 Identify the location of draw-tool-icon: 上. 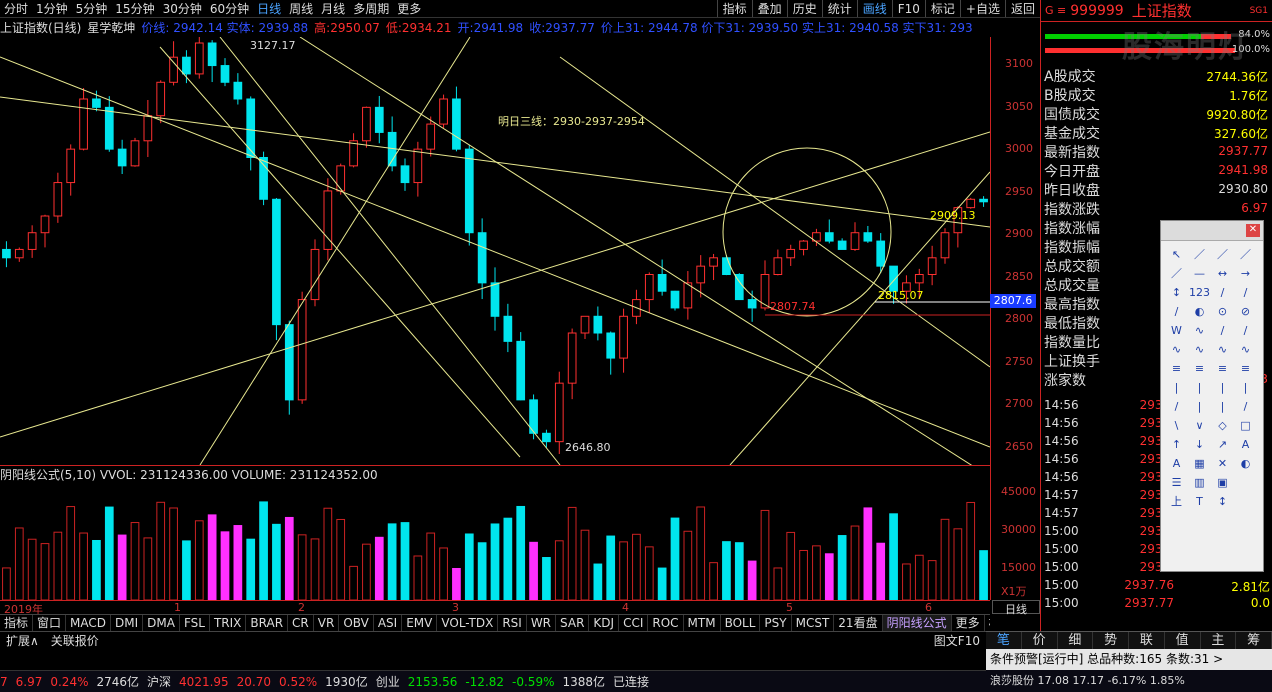
(1176, 501).